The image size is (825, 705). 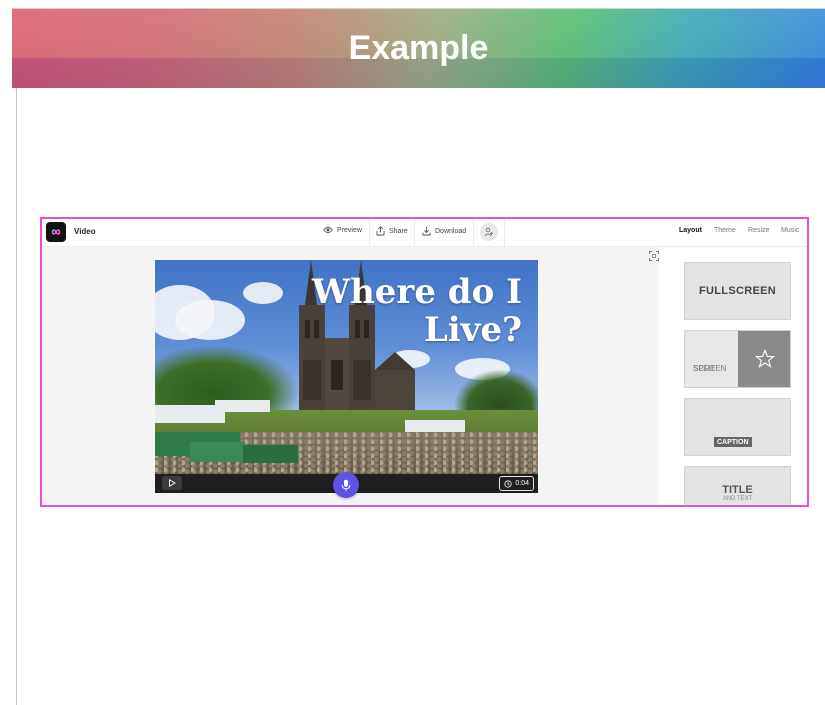 I want to click on user-add-icon, so click(x=488, y=232).